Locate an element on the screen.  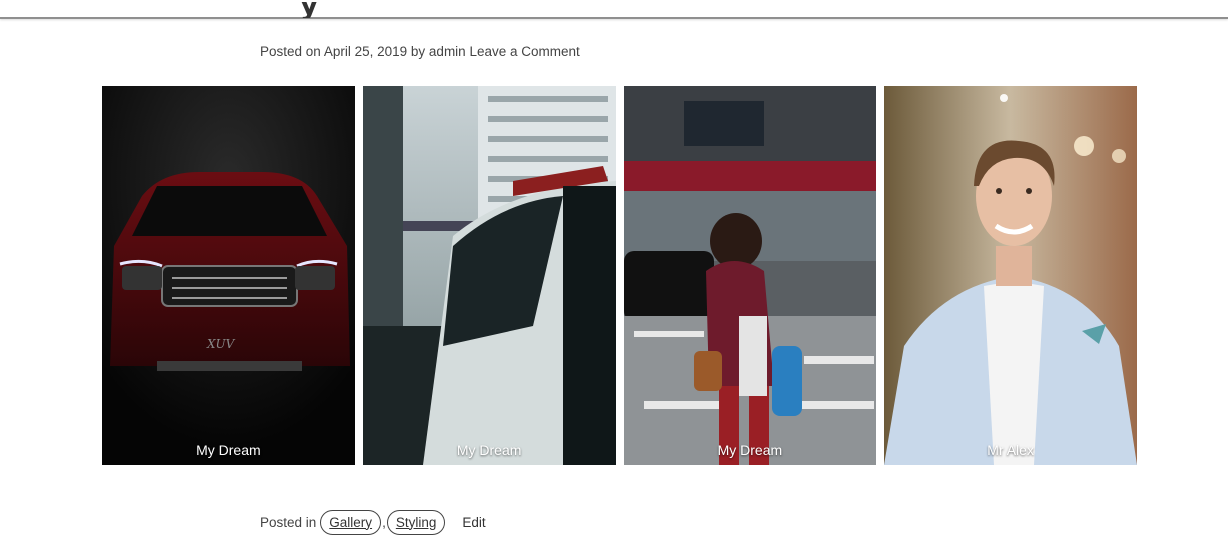
posted-on-label: Posted on is located at coordinates (290, 51).